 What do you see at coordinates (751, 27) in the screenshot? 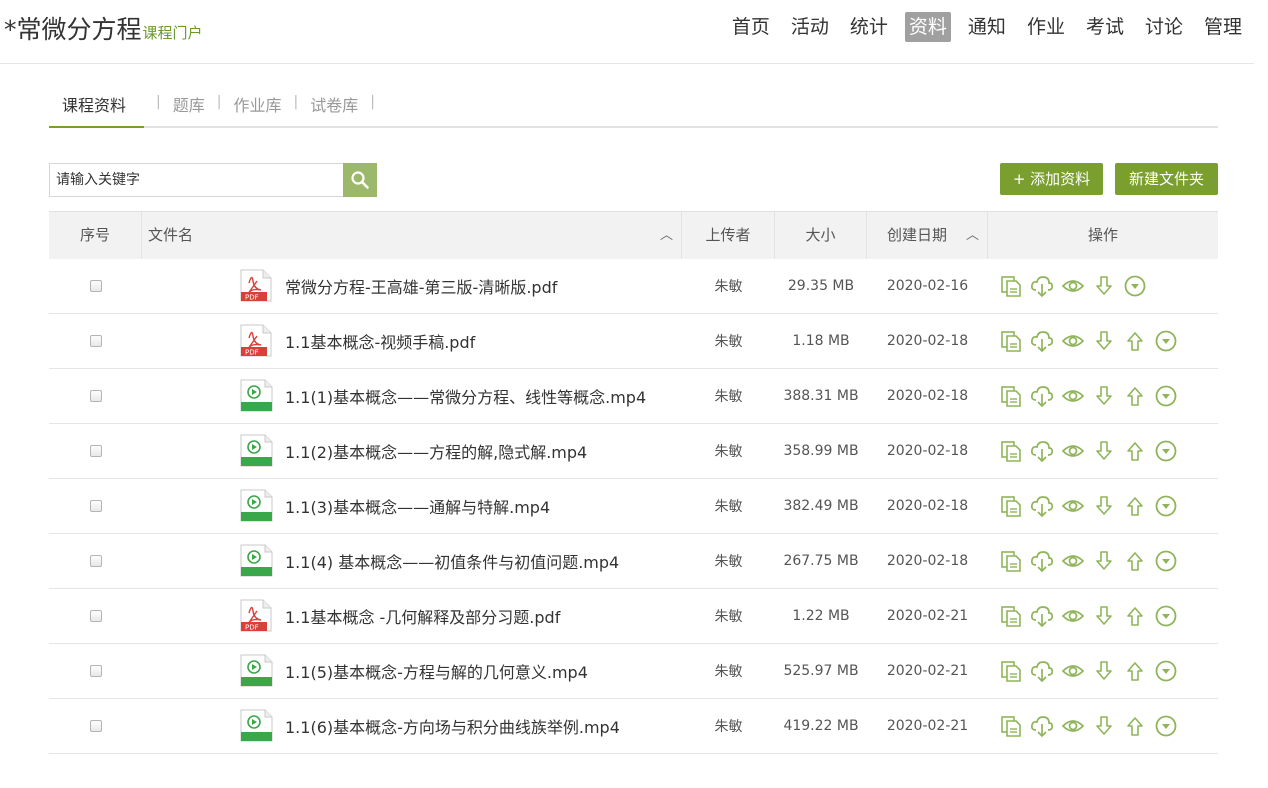
I see `nav-item-0: 首页` at bounding box center [751, 27].